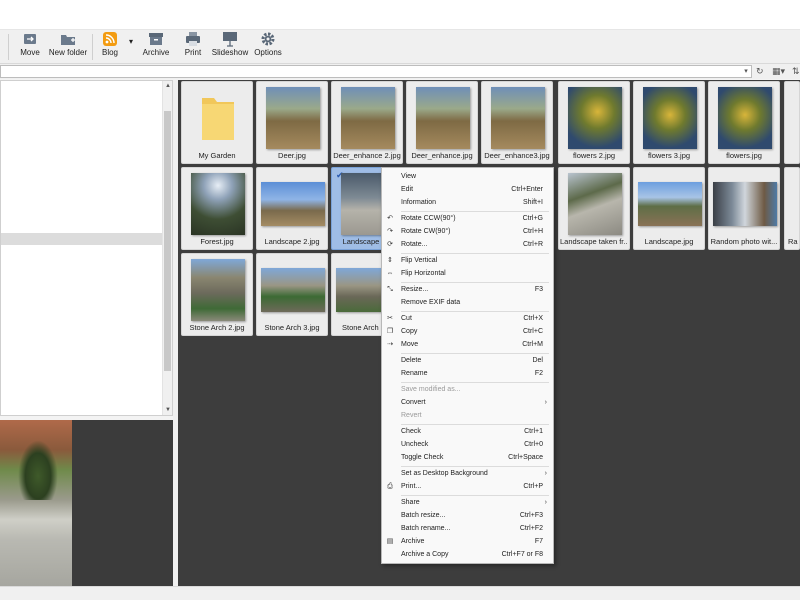  Describe the element at coordinates (193, 39) in the screenshot. I see `printer-icon` at that location.